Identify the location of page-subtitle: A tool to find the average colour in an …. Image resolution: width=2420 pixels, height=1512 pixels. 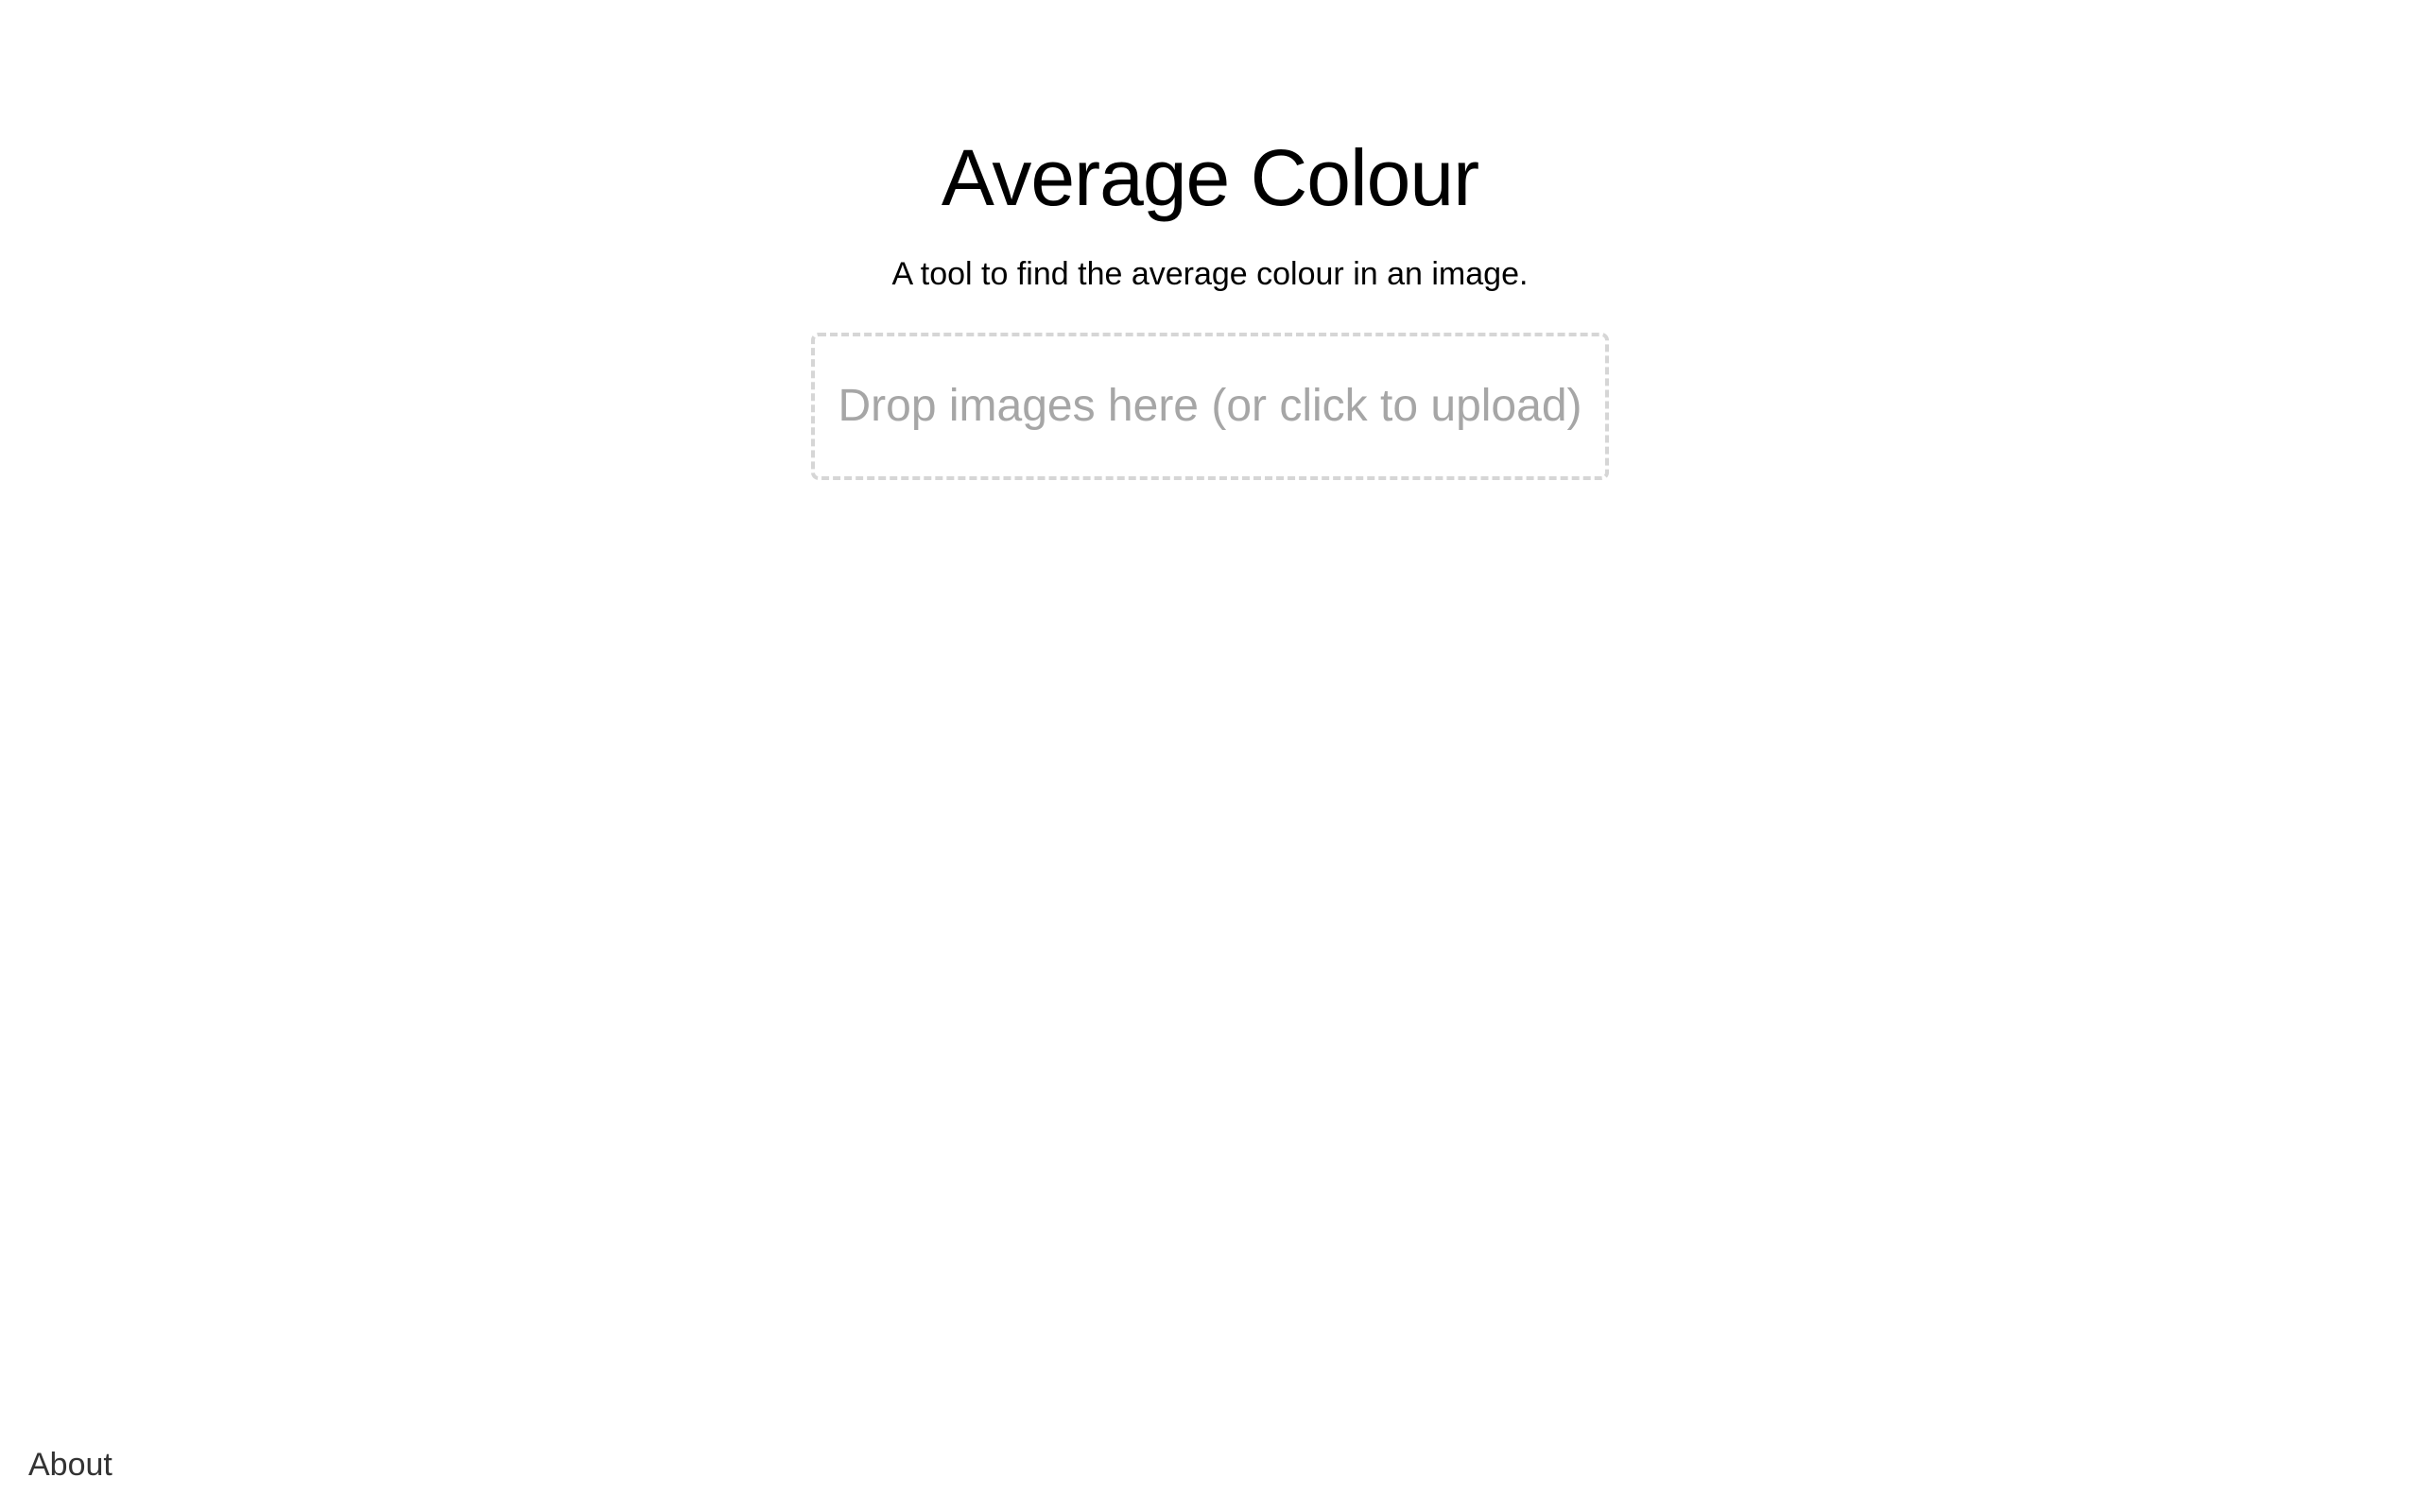
(1210, 274).